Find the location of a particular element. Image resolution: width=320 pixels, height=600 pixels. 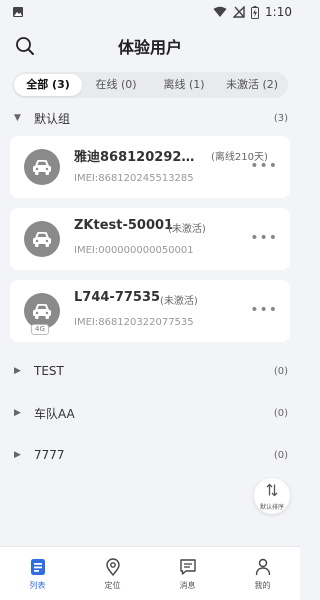

sort-button: 默认排序 is located at coordinates (272, 496).